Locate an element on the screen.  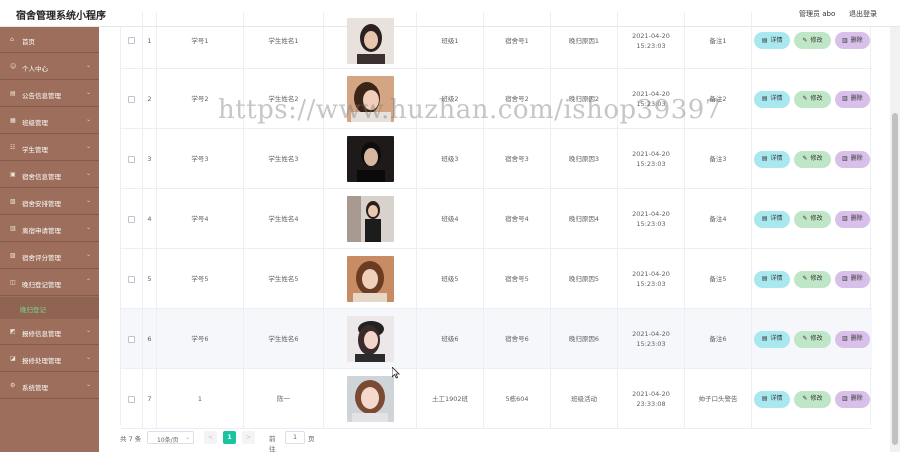
sidebar-item-score: ▨ 宿舍评分管理 ⌄ is located at coordinates (49, 256).